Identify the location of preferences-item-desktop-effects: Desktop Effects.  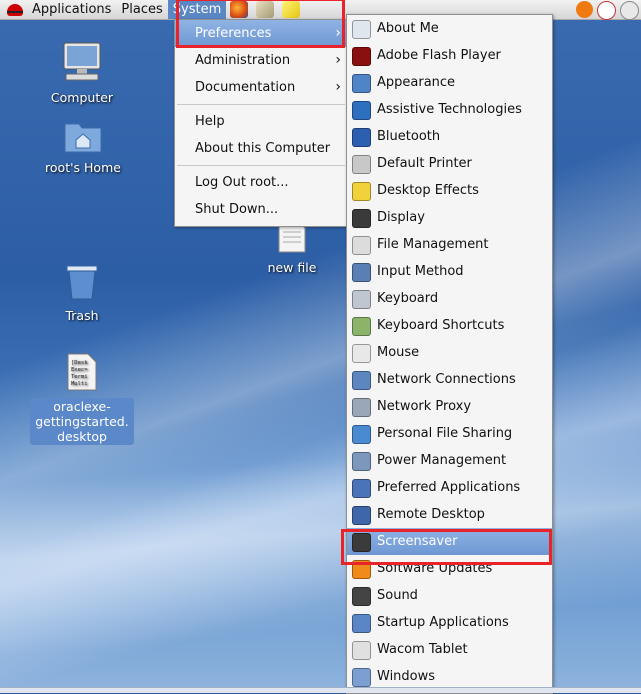
(449, 190).